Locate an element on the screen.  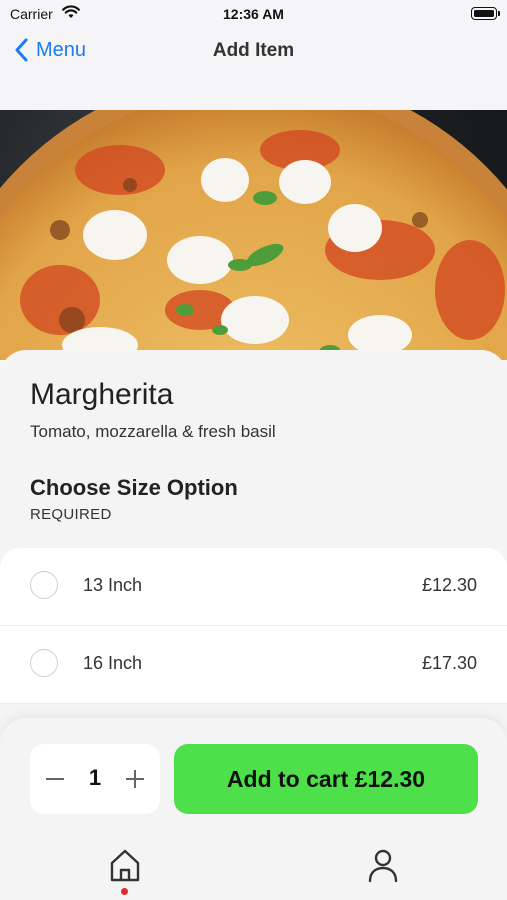
option-price: £12.30 is located at coordinates (449, 585).